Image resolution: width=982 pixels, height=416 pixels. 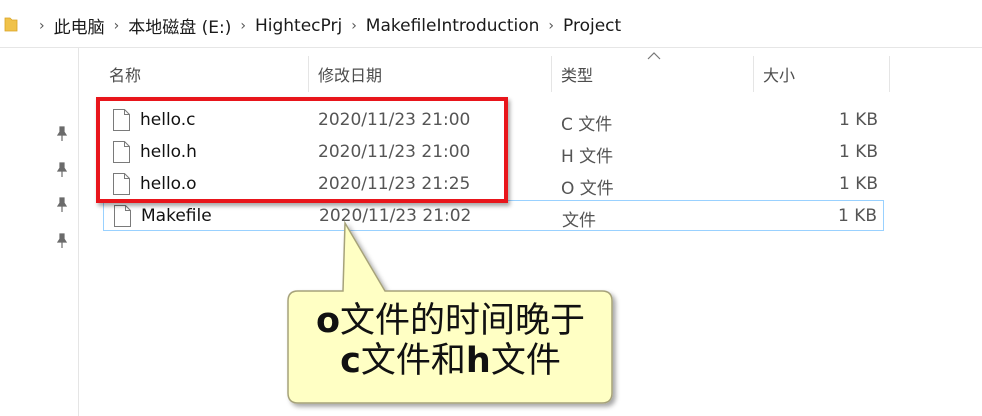 I want to click on breadcrumb-item-local-disk: 本地磁盘 (E:), so click(x=179, y=25).